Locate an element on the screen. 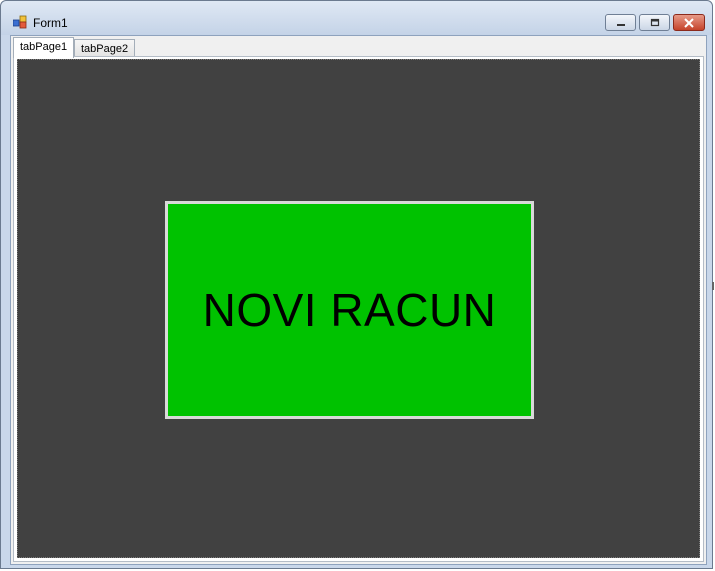  windows-forms-app-icon is located at coordinates (20, 22).